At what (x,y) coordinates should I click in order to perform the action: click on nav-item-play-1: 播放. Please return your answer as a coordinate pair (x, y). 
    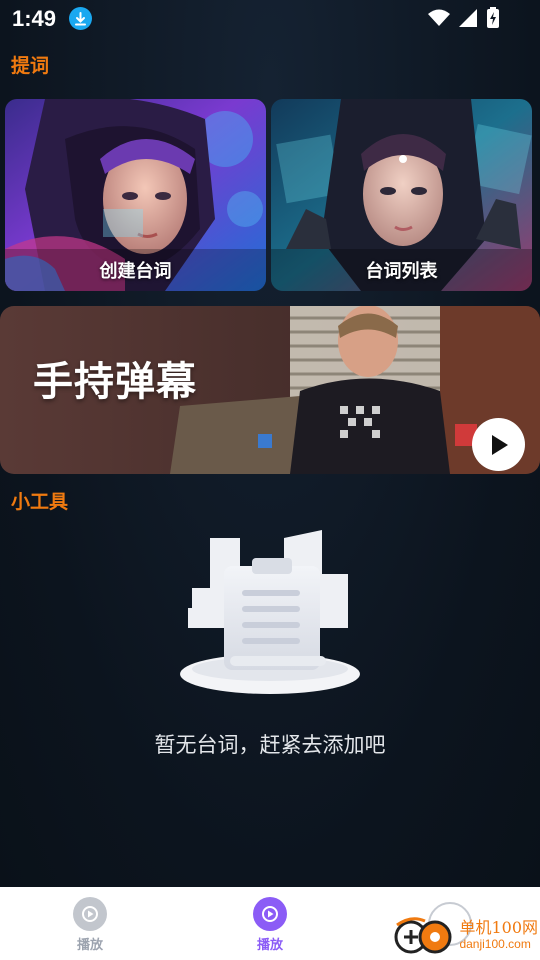
    Looking at the image, I should click on (90, 925).